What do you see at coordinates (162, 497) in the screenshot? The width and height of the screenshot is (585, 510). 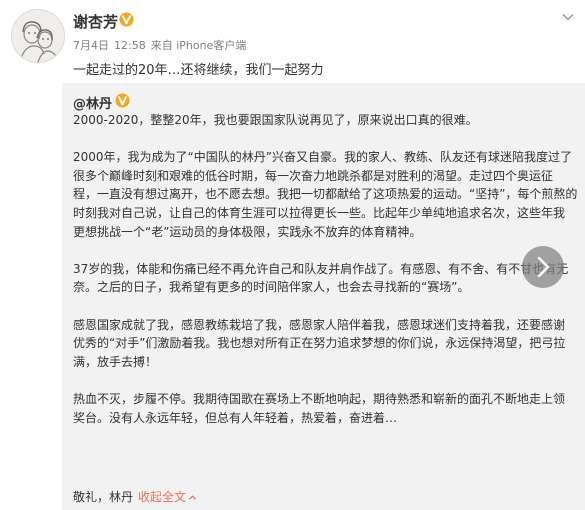 I see `collapse-label: 收起全文` at bounding box center [162, 497].